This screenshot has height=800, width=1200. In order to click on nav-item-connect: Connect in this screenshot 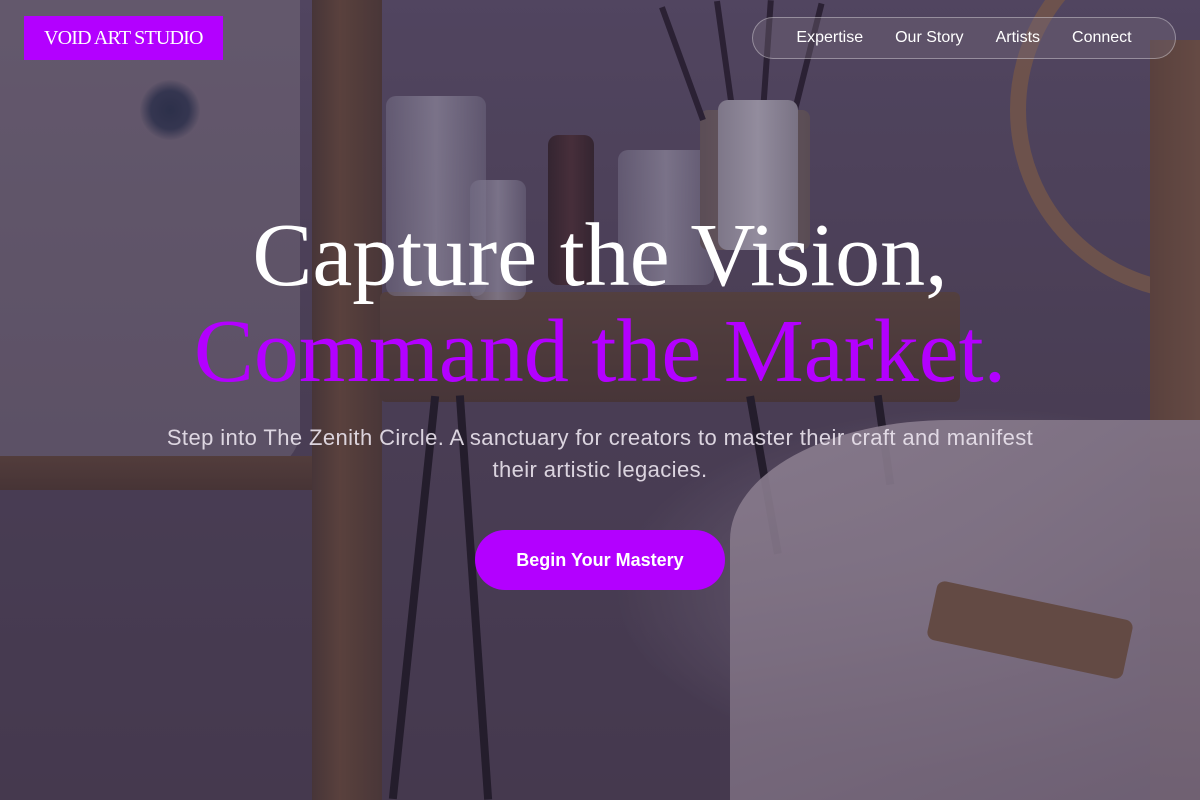, I will do `click(1102, 38)`.